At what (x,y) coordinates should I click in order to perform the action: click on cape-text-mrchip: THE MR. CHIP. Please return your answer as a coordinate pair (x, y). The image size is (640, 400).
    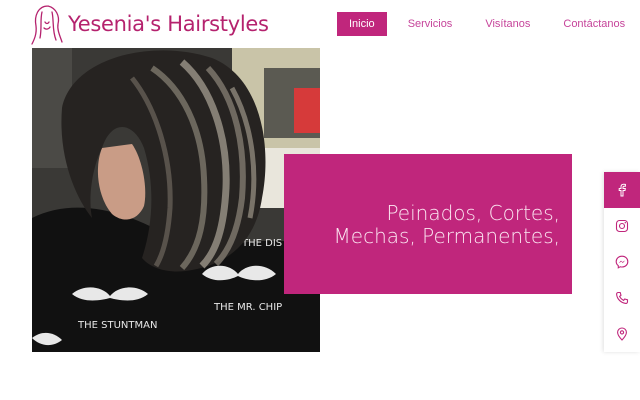
    Looking at the image, I should click on (247, 307).